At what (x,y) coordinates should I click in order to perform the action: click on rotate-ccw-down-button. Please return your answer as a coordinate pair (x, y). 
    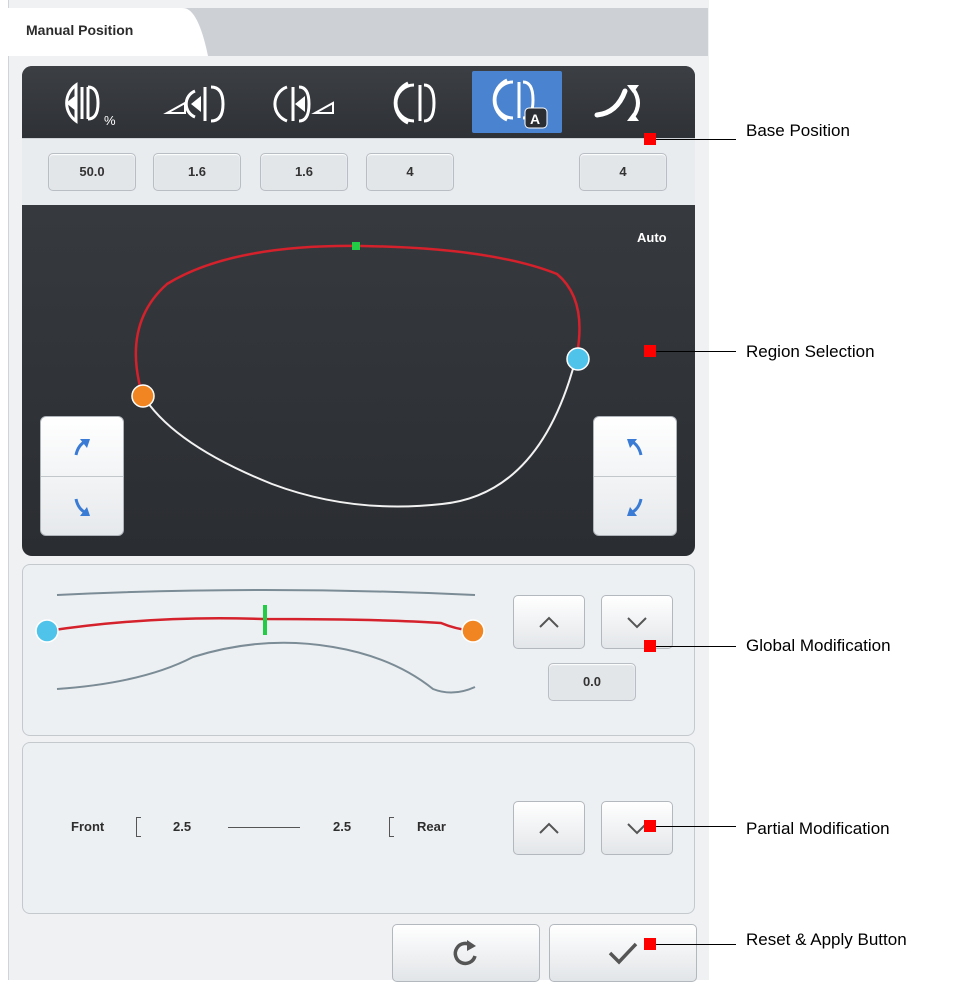
    Looking at the image, I should click on (635, 506).